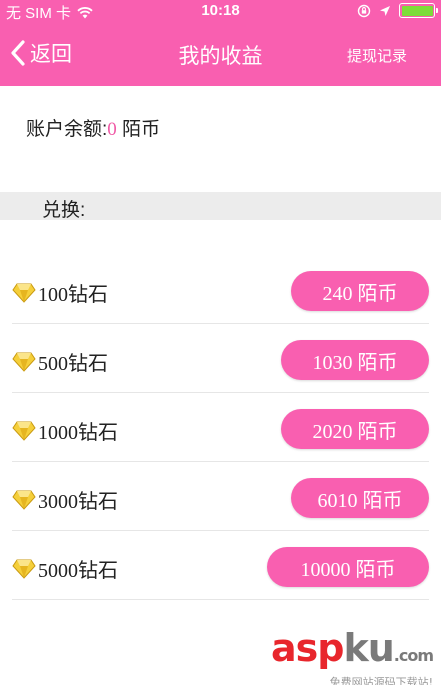 This screenshot has width=441, height=685. What do you see at coordinates (220, 289) in the screenshot?
I see `list-item: 100钻石 240 陌币` at bounding box center [220, 289].